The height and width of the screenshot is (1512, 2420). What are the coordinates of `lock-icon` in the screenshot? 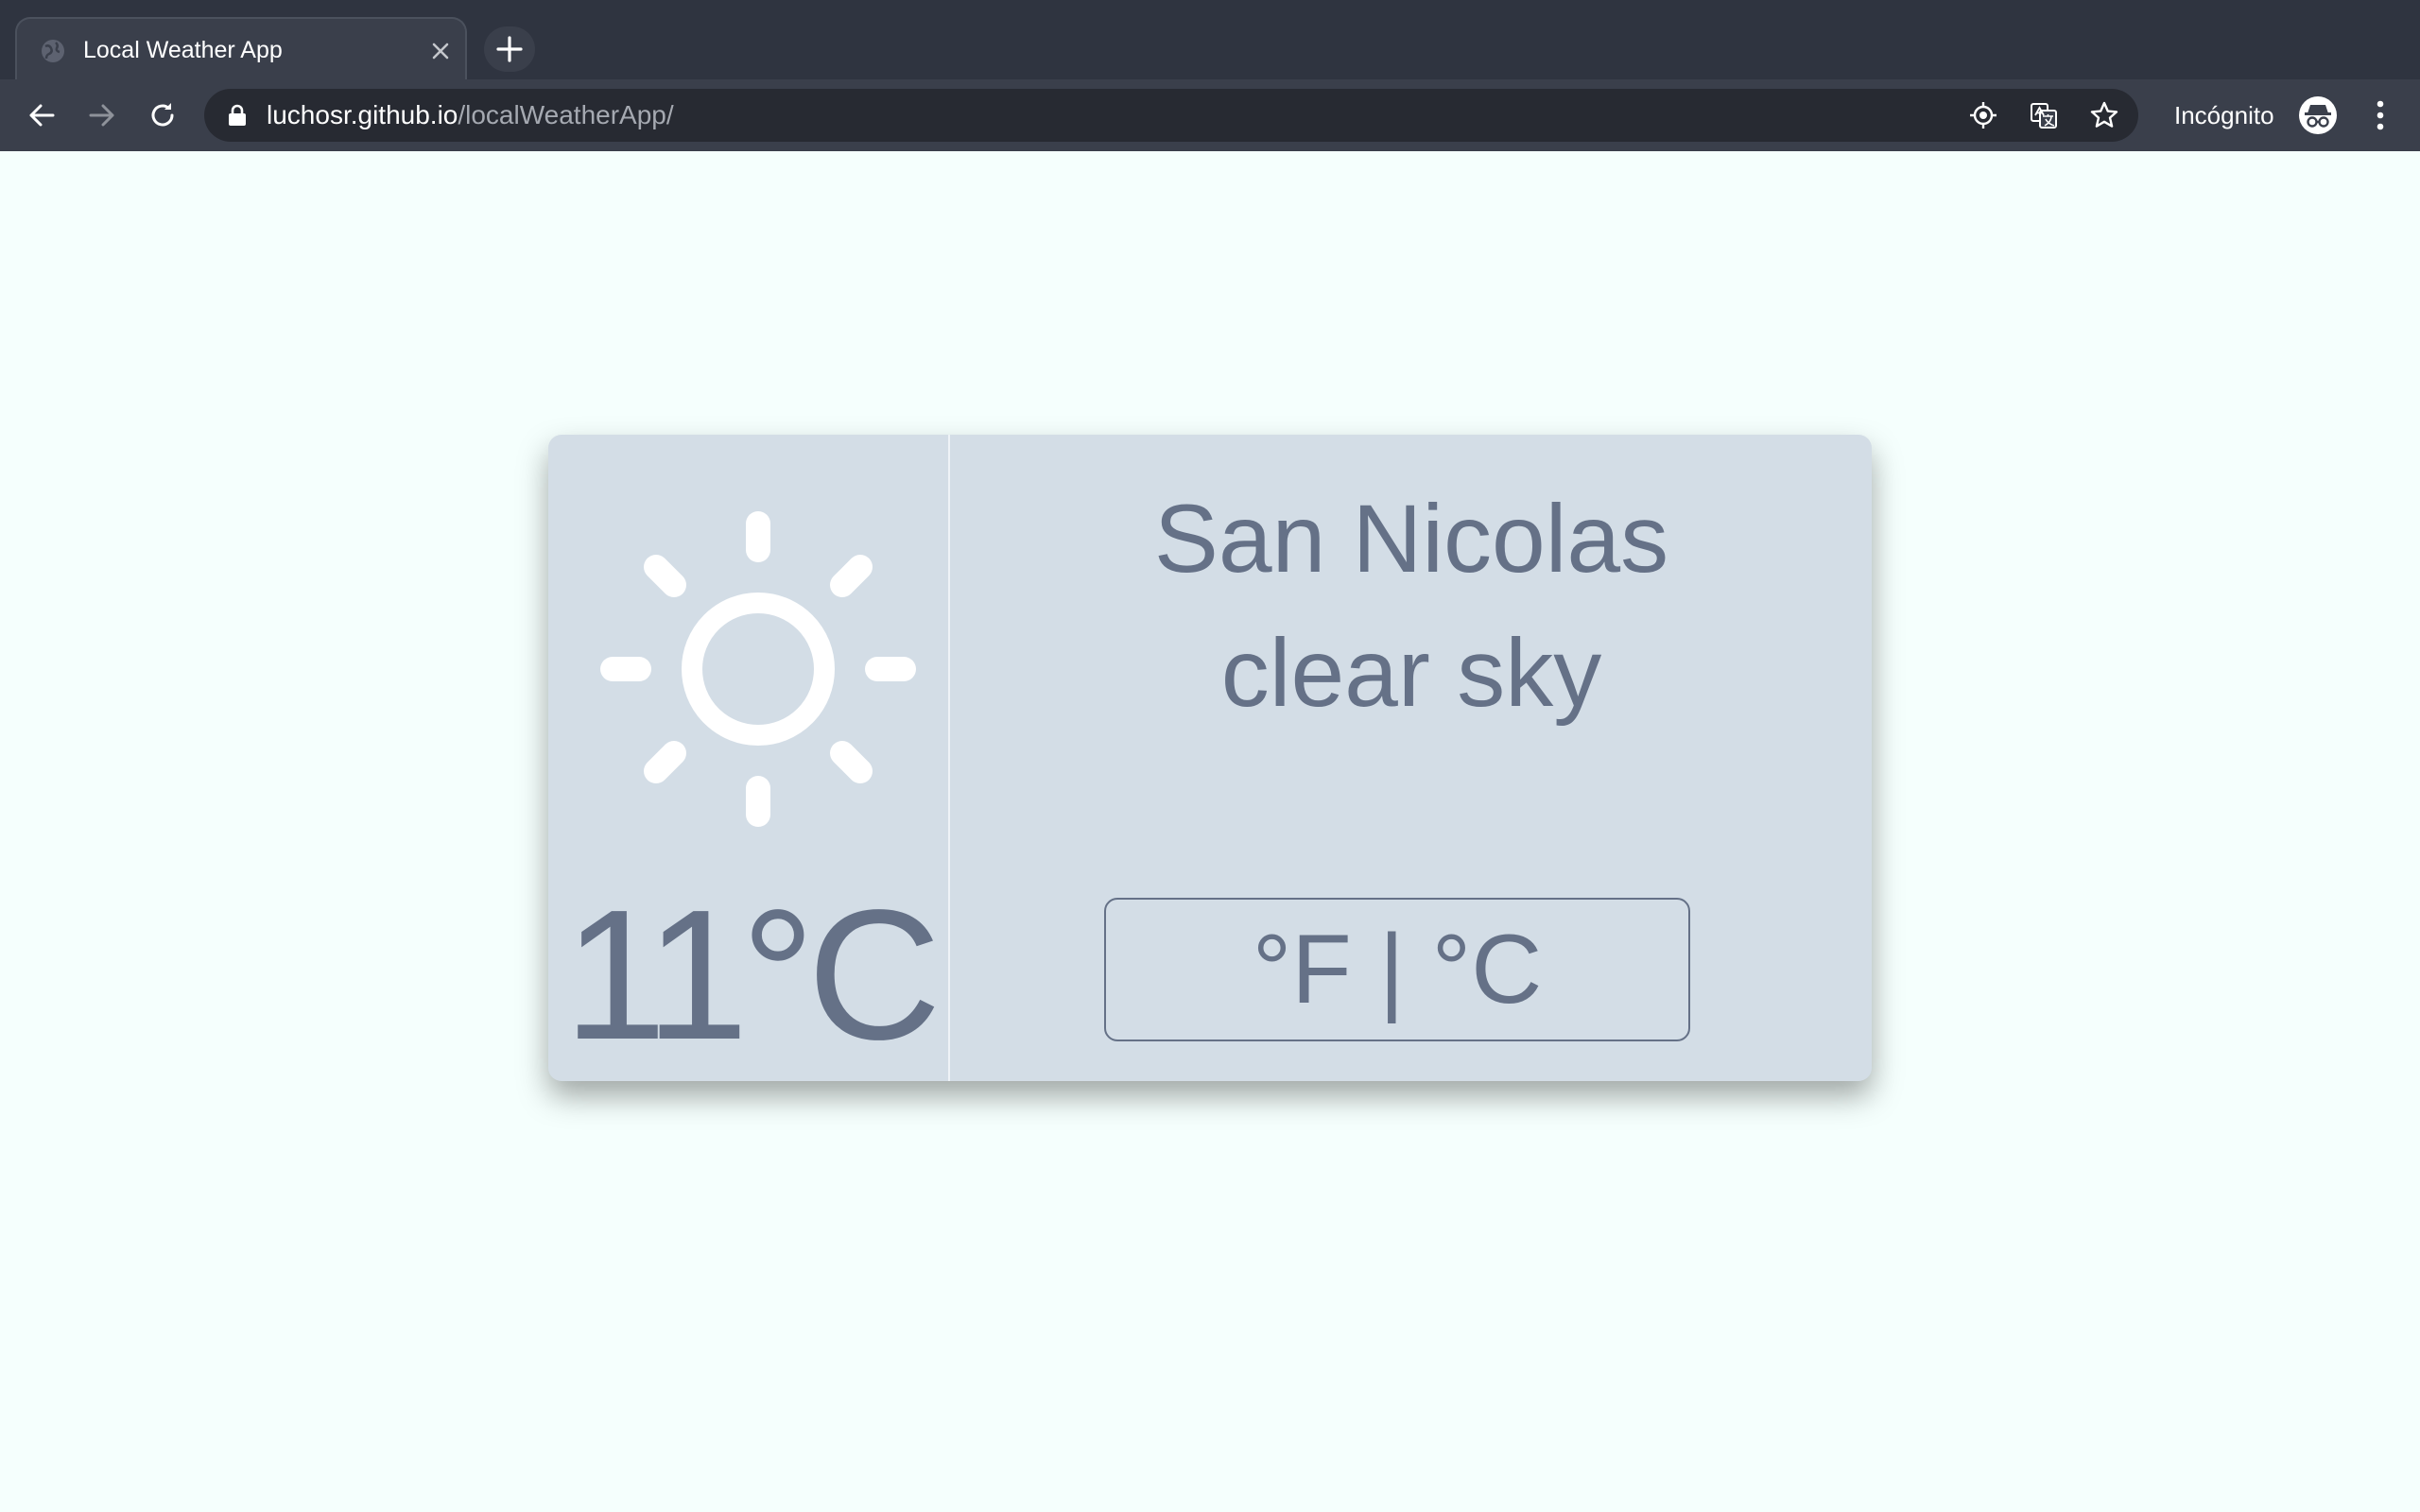 It's located at (237, 115).